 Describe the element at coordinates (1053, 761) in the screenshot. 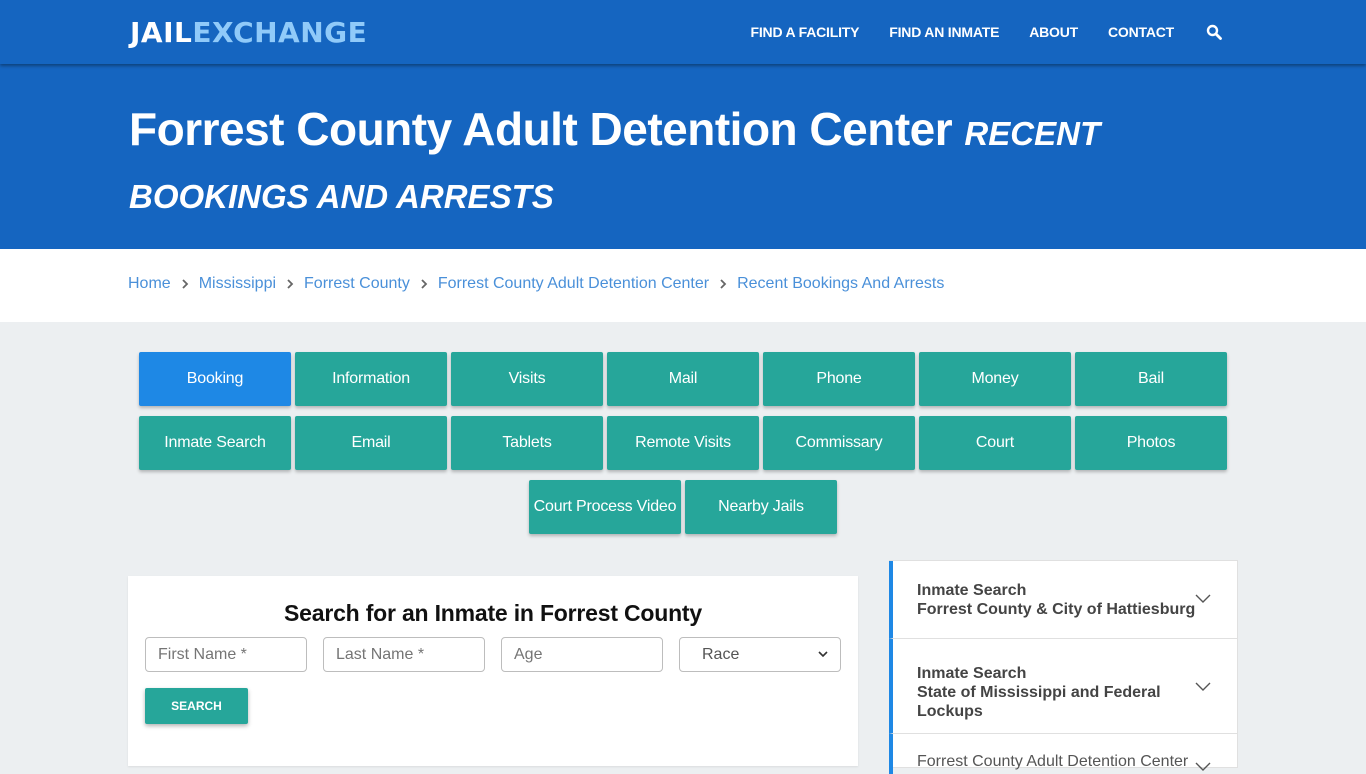

I see `accordion-item-title: Forrest County Adult Detention Center` at that location.